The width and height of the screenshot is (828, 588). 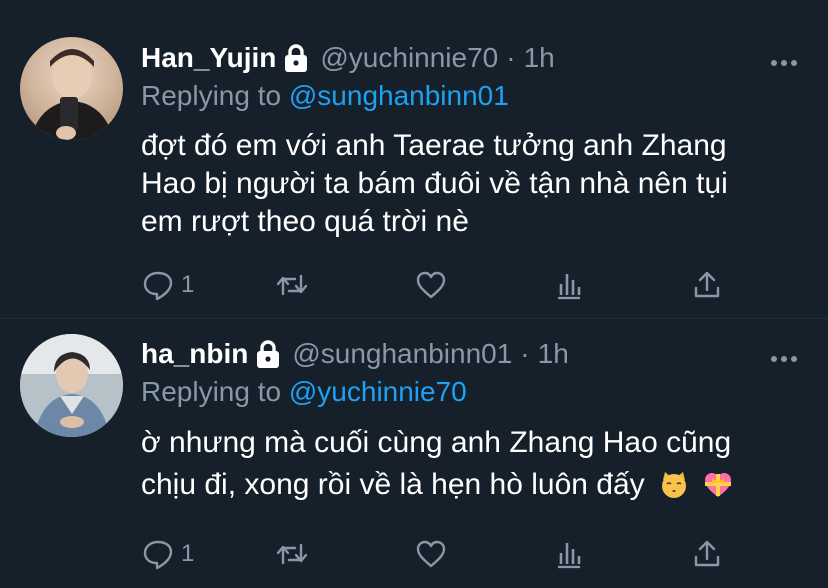 What do you see at coordinates (674, 485) in the screenshot?
I see `kissing-cat-emoji` at bounding box center [674, 485].